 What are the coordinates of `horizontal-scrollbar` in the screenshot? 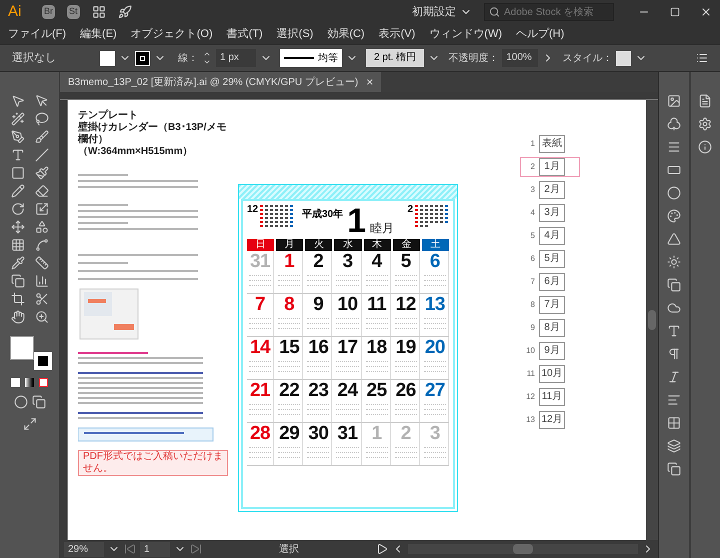 It's located at (523, 549).